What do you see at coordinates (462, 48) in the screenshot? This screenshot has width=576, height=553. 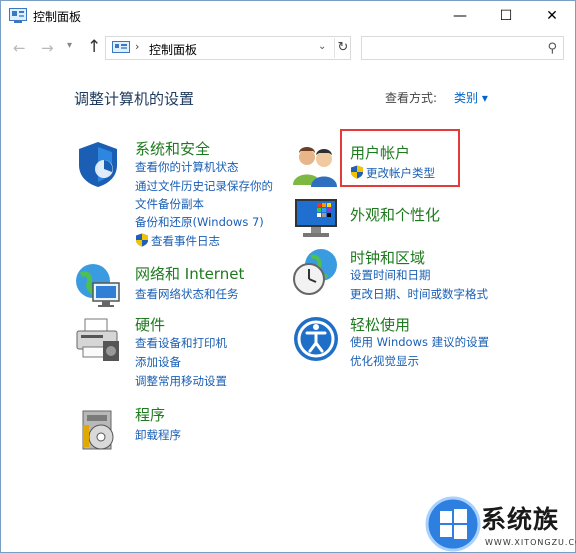 I see `search-input: ⚲` at bounding box center [462, 48].